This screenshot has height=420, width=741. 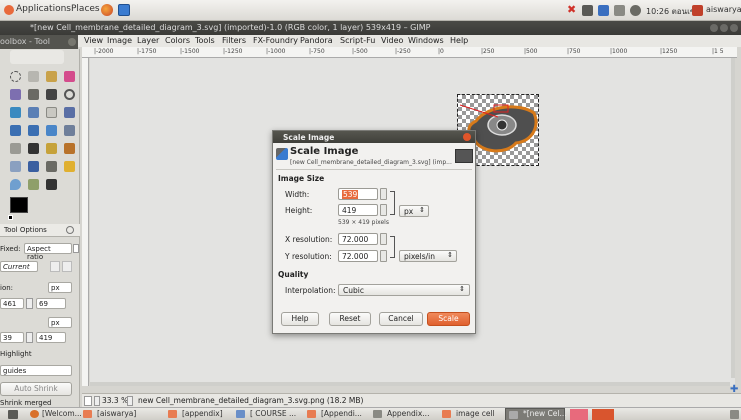 What do you see at coordinates (88, 401) in the screenshot?
I see `pointer-coords-icon` at bounding box center [88, 401].